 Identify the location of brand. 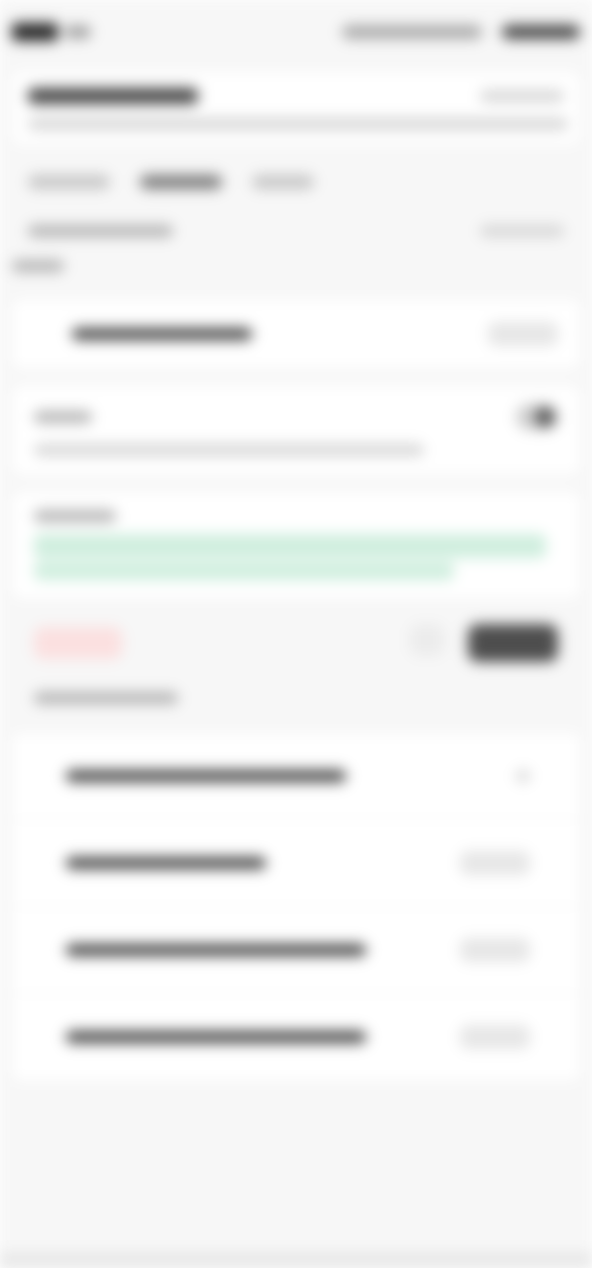
(51, 32).